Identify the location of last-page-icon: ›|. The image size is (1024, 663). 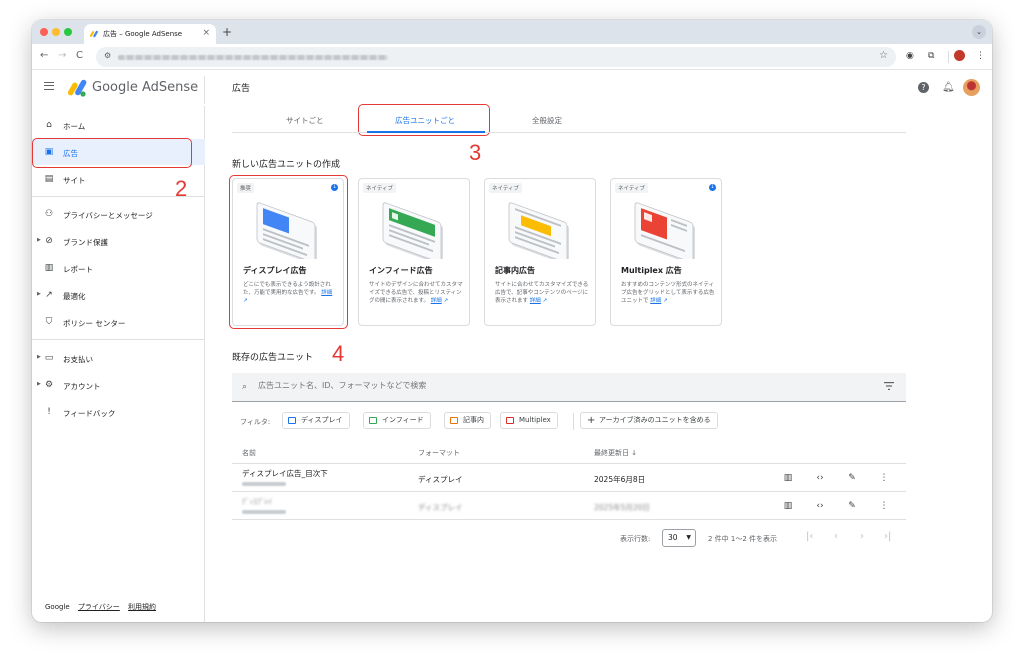
(887, 536).